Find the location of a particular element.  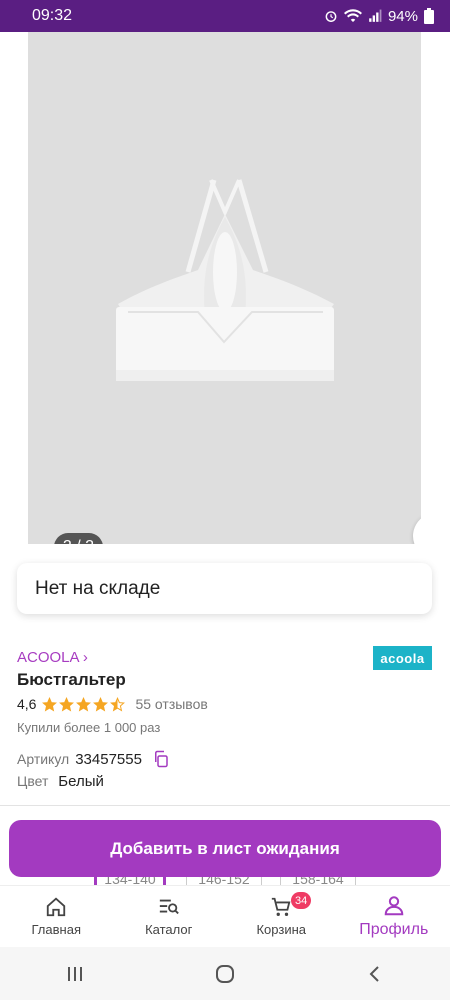

system-nav-bar is located at coordinates (225, 973).